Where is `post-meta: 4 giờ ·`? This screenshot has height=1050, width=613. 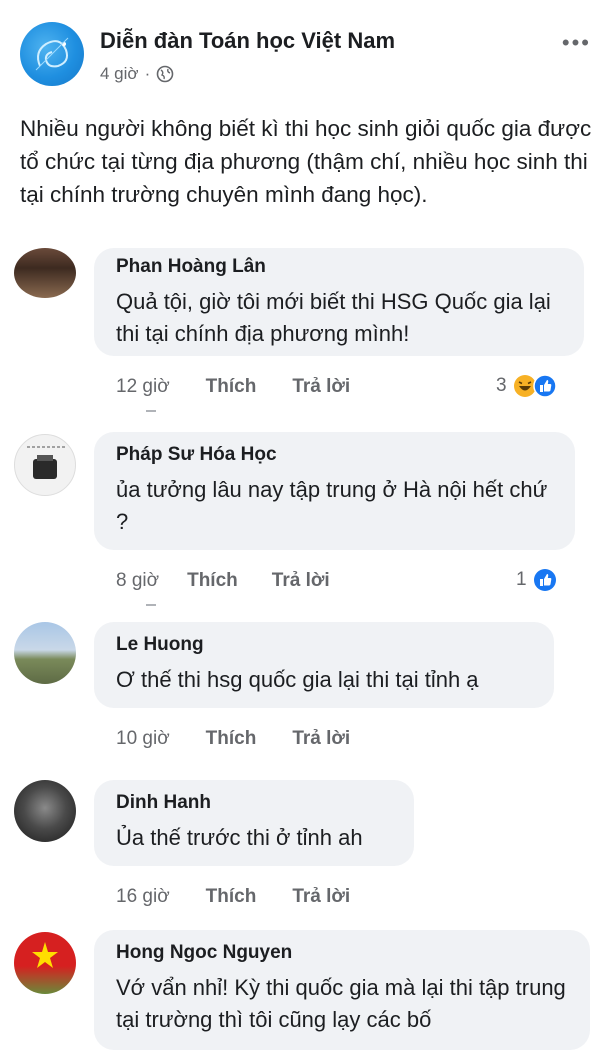
post-meta: 4 giờ · is located at coordinates (137, 74).